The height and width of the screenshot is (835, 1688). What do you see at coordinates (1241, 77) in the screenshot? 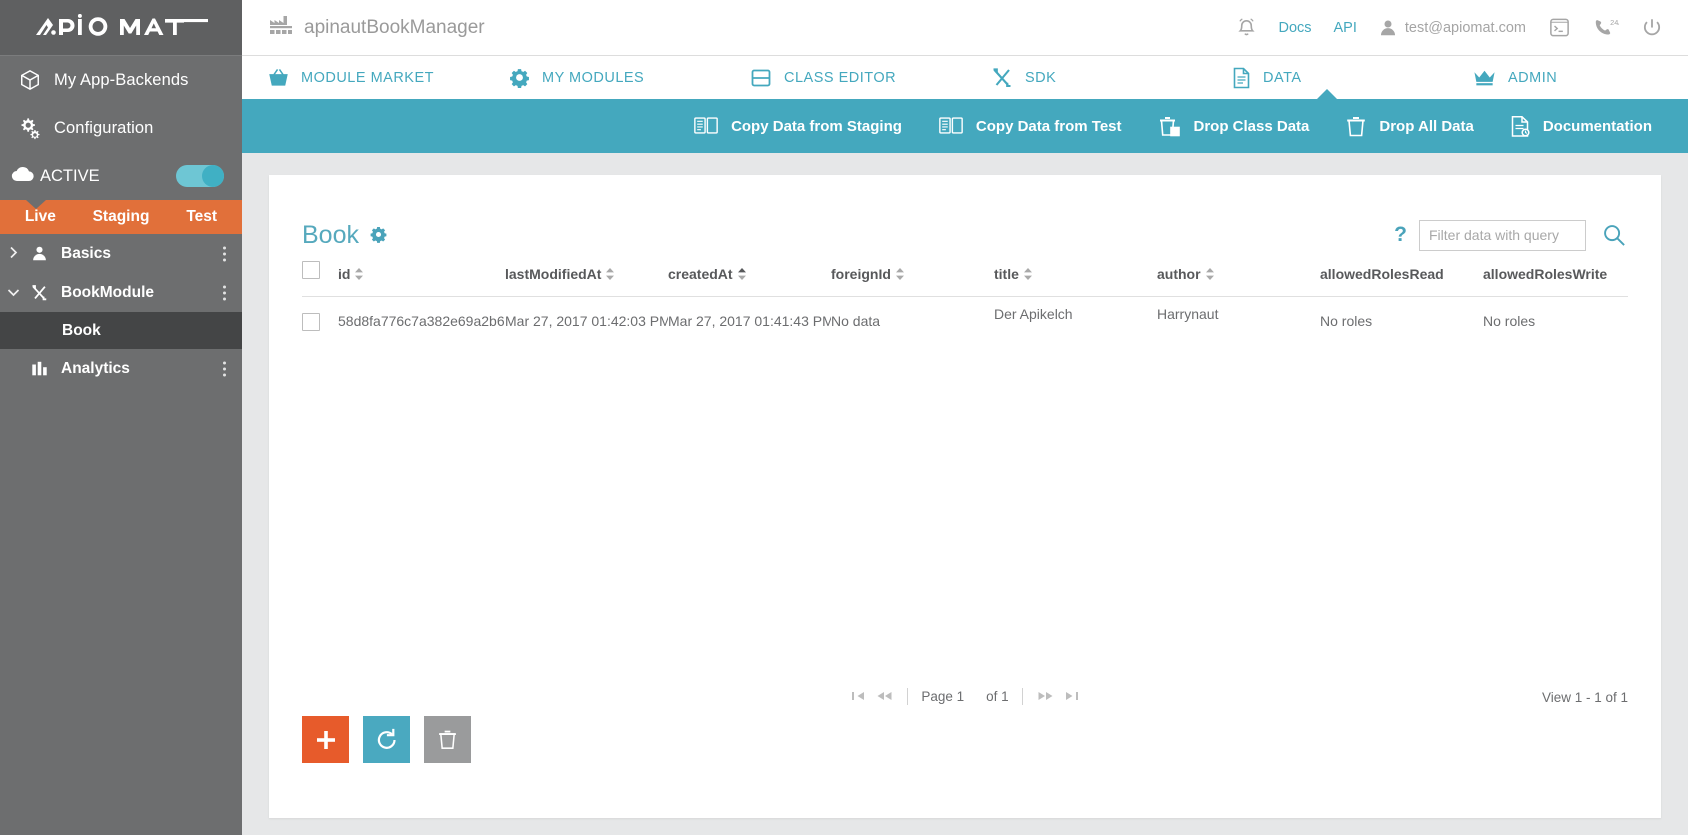
I see `document-icon` at bounding box center [1241, 77].